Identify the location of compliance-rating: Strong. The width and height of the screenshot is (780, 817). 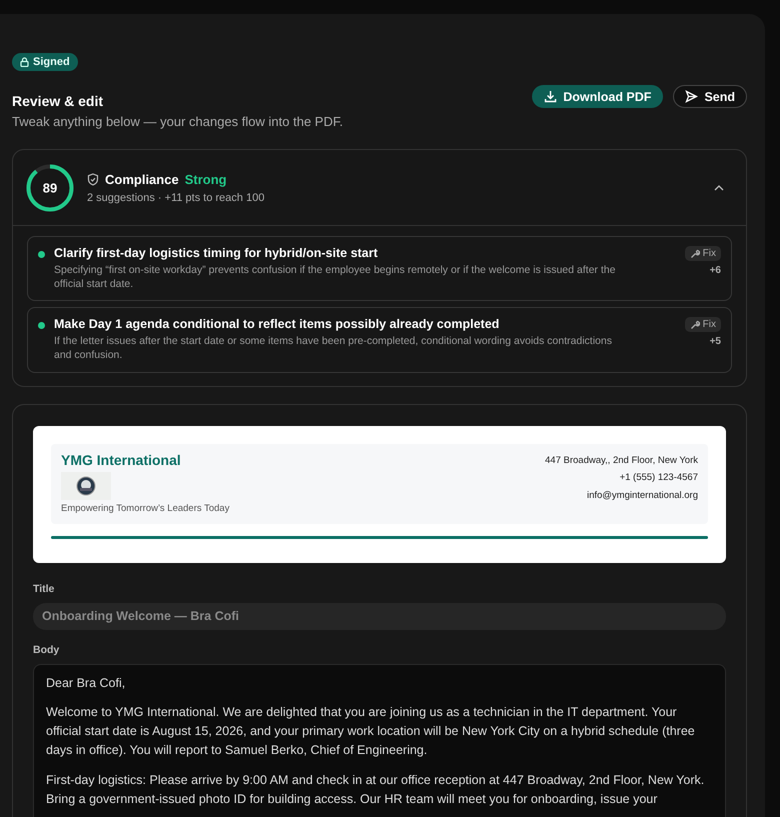
(205, 179).